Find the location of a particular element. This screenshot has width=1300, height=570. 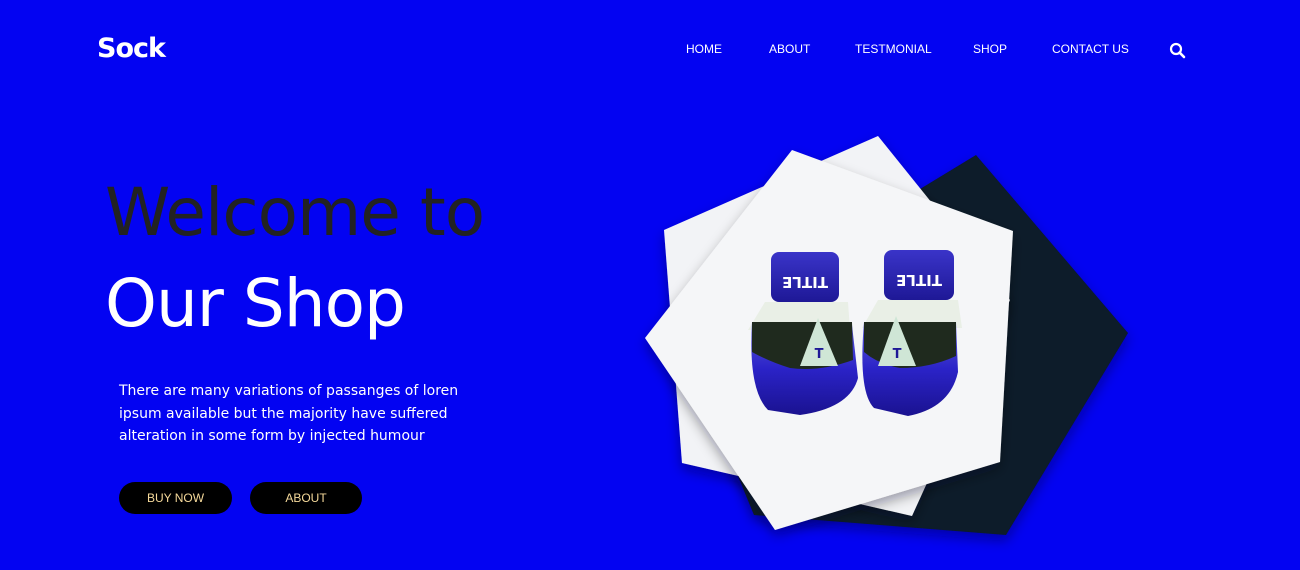

buy-now-button: BUY NOW is located at coordinates (175, 498).